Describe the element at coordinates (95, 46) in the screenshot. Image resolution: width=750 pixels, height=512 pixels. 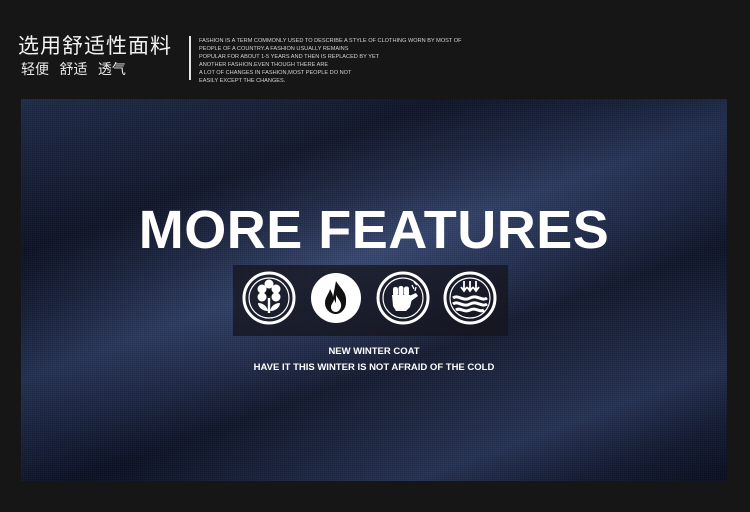
I see `section-title: 选用舒适性面料` at that location.